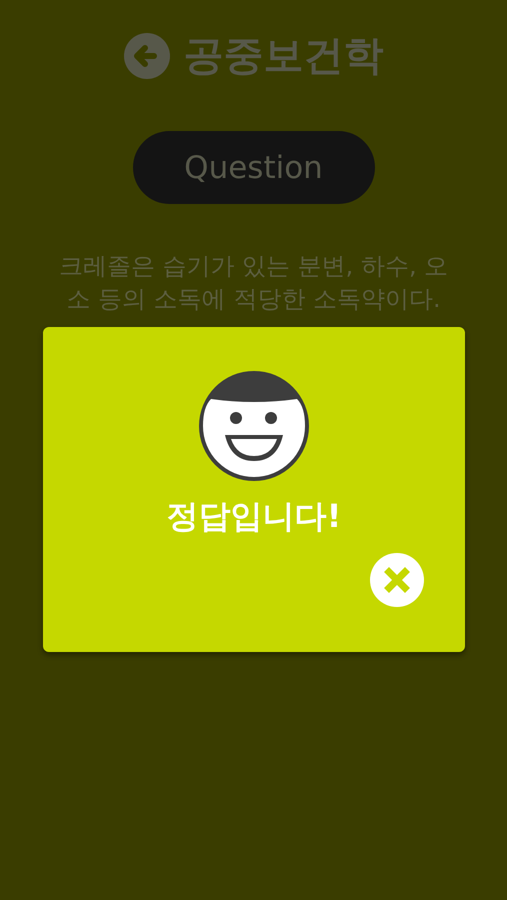 The height and width of the screenshot is (900, 507). Describe the element at coordinates (284, 56) in the screenshot. I see `page-title: 공중보건학` at that location.